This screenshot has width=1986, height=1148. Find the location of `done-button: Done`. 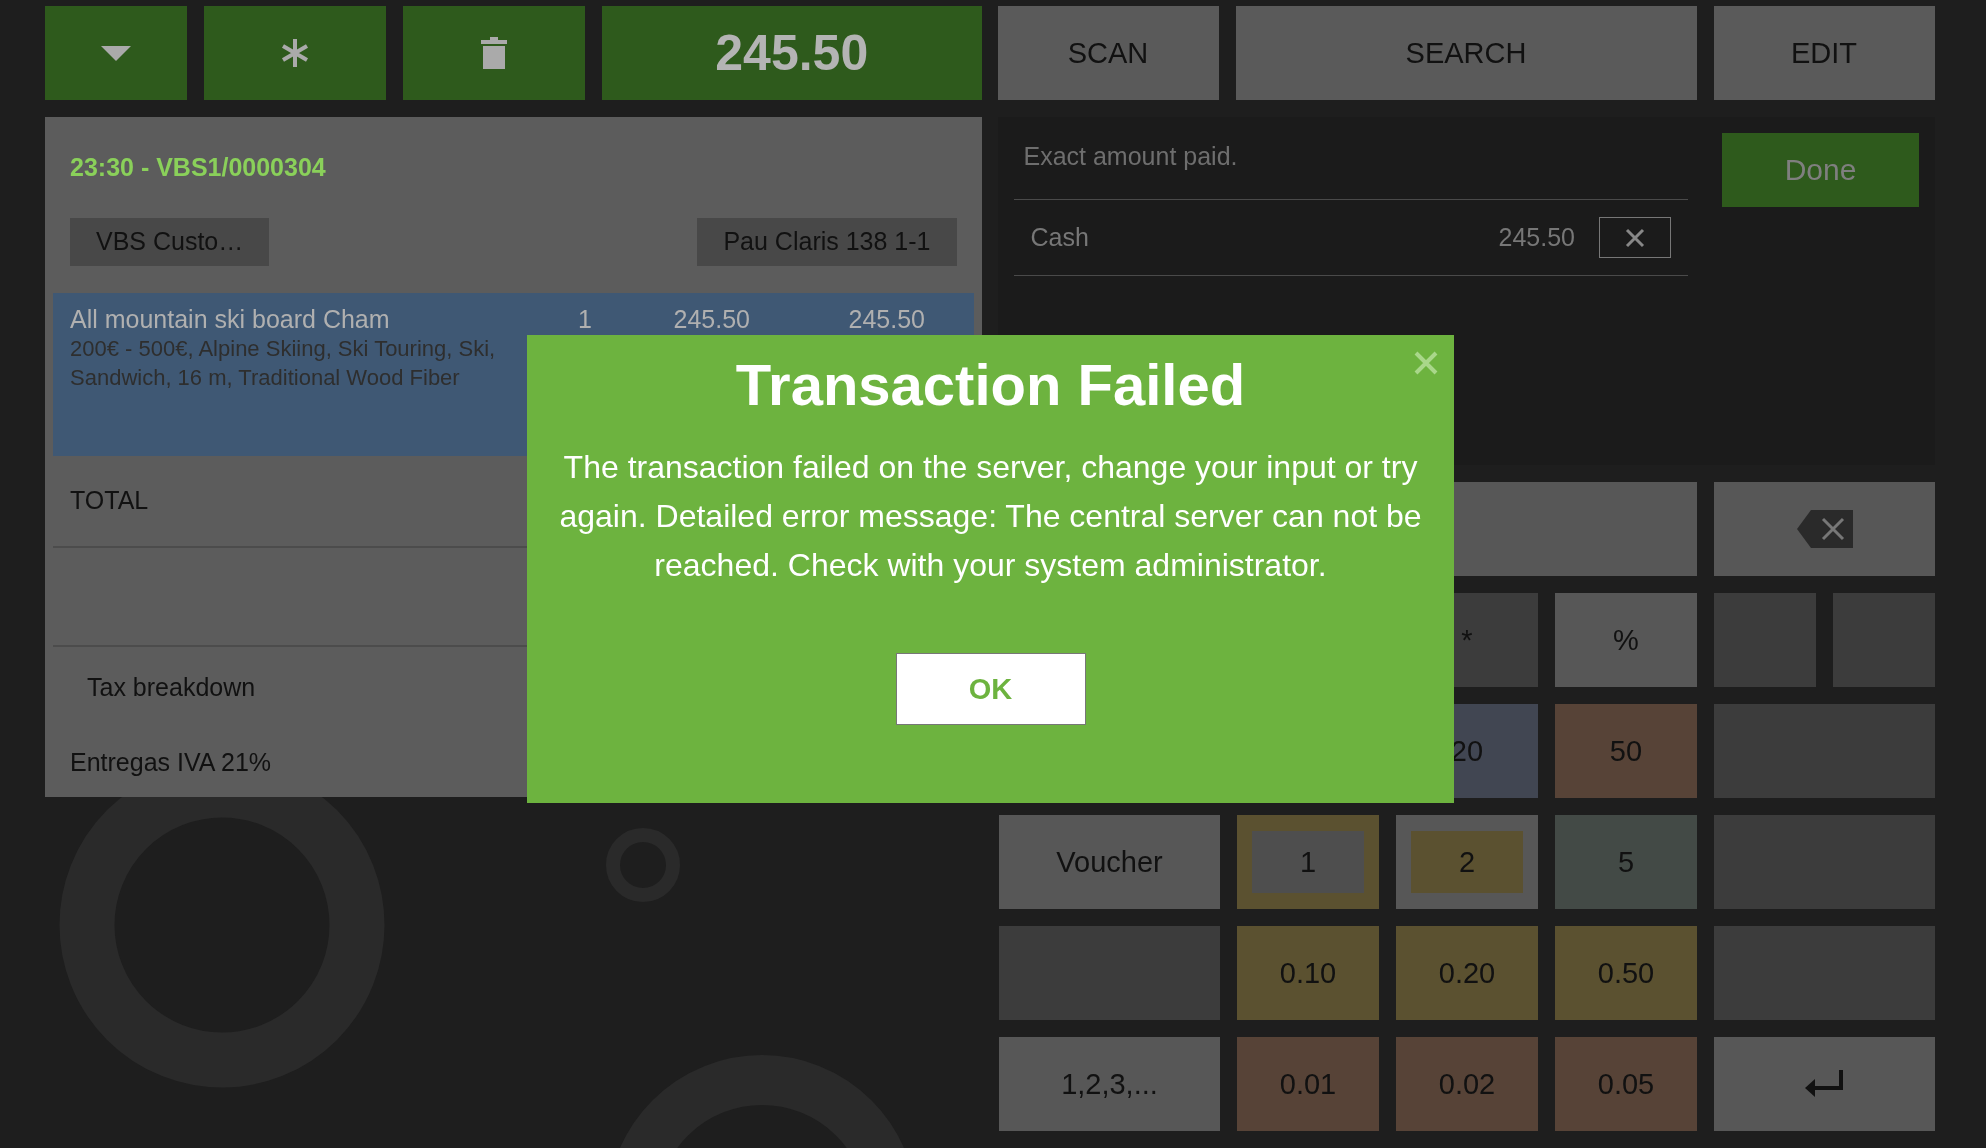

done-button: Done is located at coordinates (1820, 170).